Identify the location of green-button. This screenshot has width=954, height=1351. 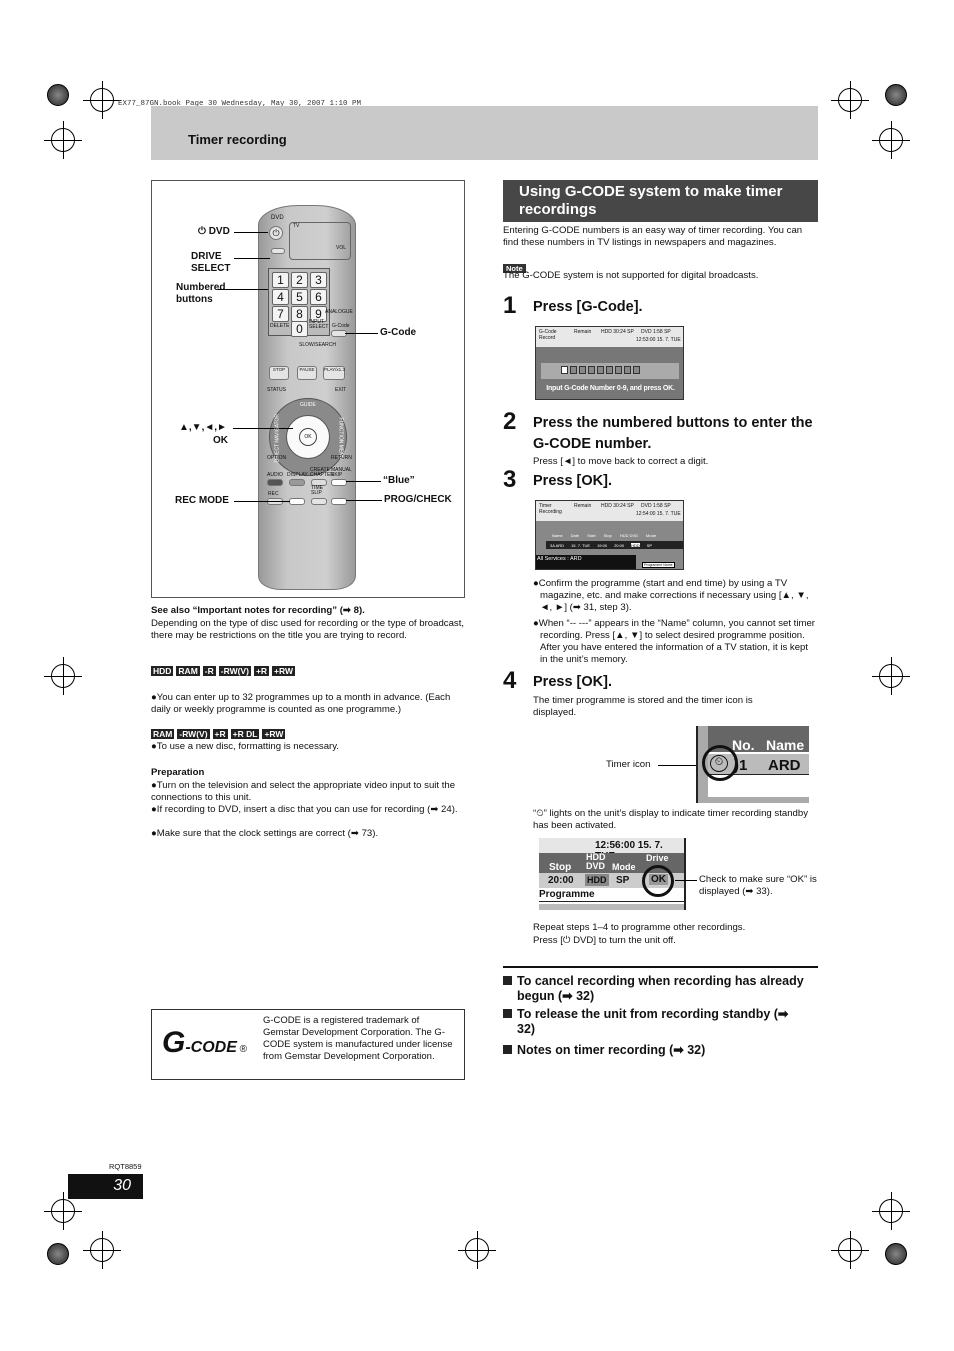
(297, 482).